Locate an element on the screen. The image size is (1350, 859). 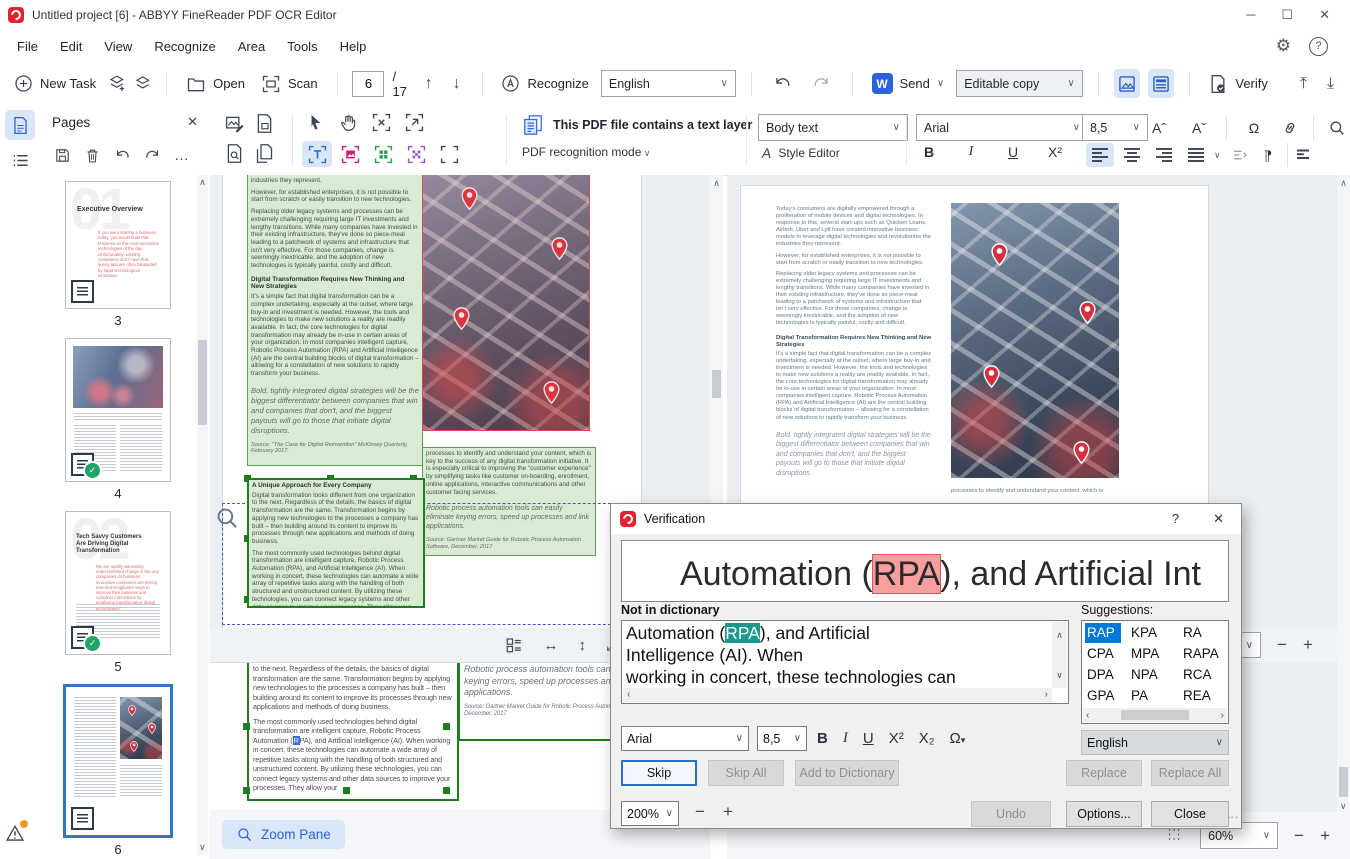
menu-file: File is located at coordinates (27, 46).